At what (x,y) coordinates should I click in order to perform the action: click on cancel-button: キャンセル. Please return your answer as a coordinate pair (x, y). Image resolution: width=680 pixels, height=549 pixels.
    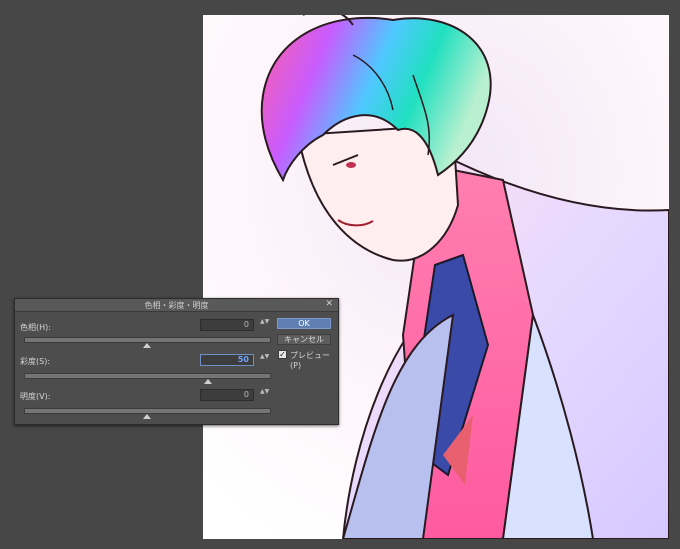
    Looking at the image, I should click on (304, 339).